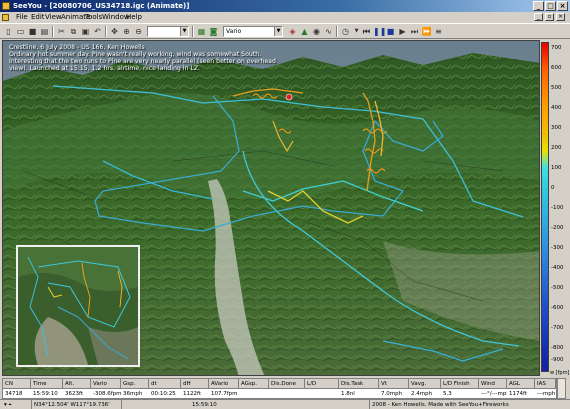 This screenshot has height=409, width=570. Describe the element at coordinates (14, 394) in the screenshot. I see `grid-cell: 34718` at that location.